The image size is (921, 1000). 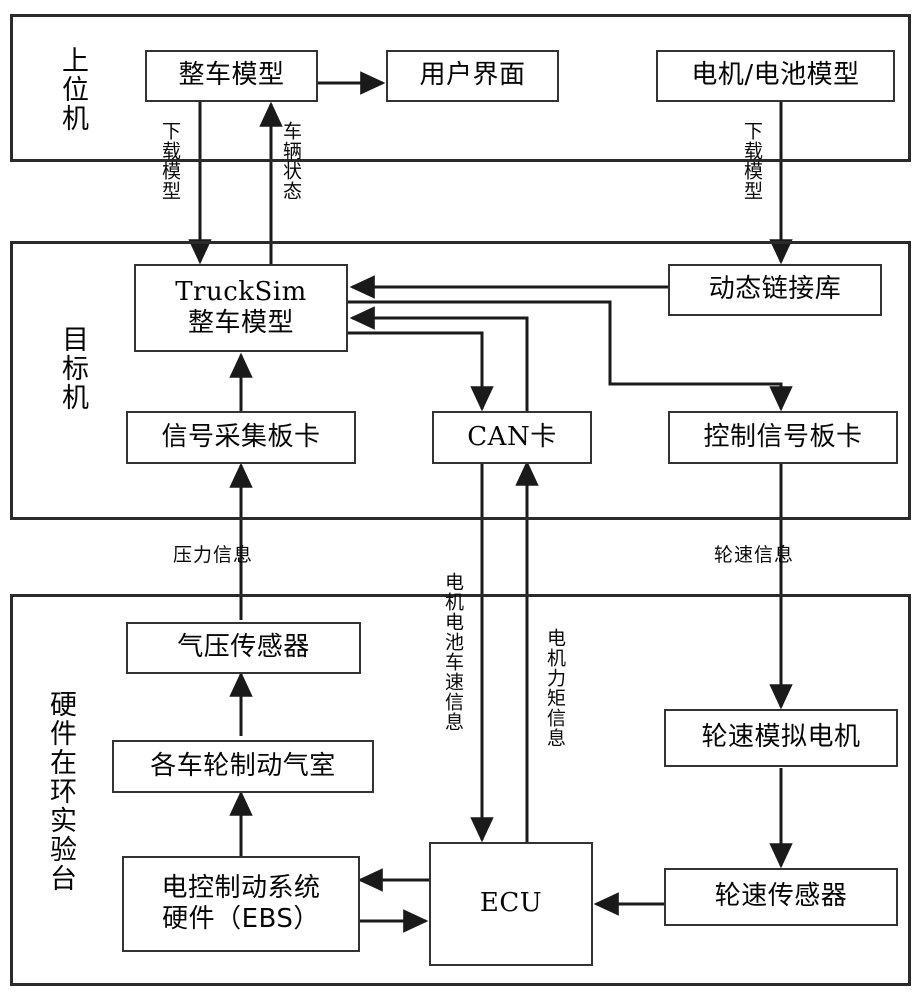 I want to click on panel-hil-testbench-label: 硬件在环实验台, so click(x=60, y=791).